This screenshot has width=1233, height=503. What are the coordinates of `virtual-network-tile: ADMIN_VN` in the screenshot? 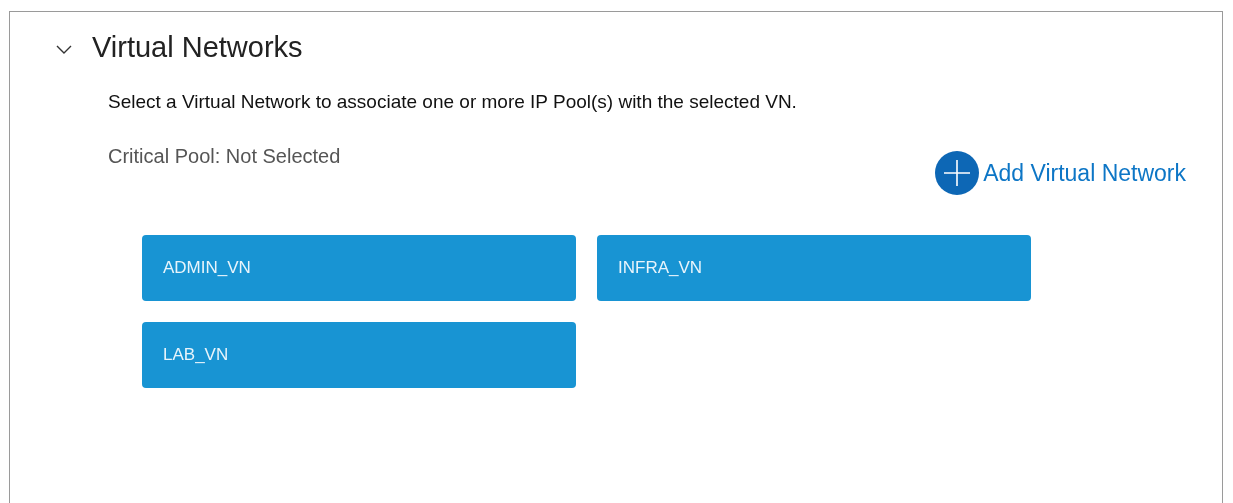 It's located at (359, 268).